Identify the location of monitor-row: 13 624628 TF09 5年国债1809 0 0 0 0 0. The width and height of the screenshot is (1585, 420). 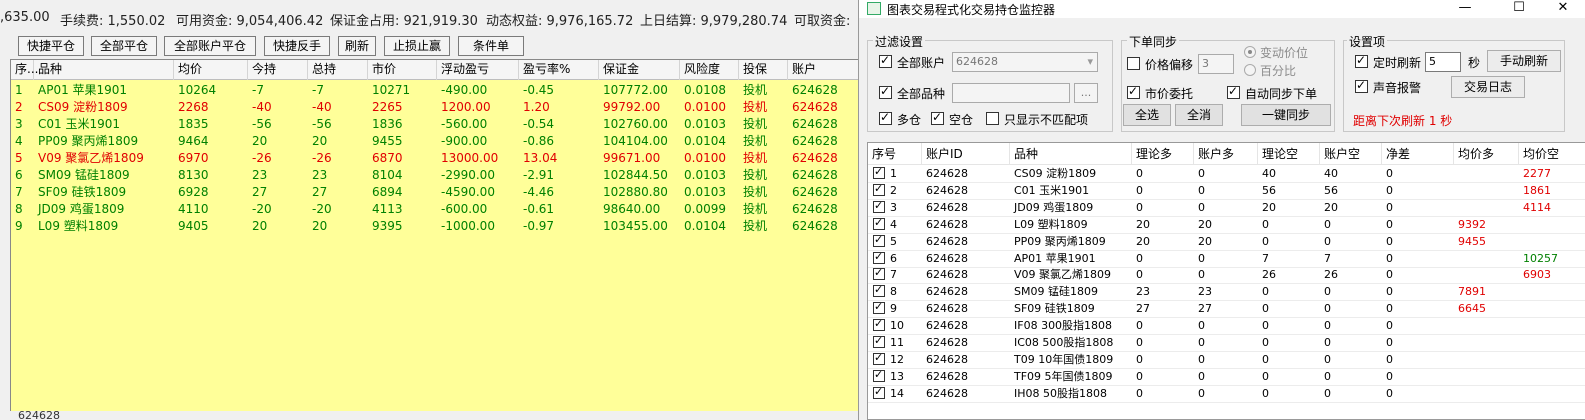
(1226, 377).